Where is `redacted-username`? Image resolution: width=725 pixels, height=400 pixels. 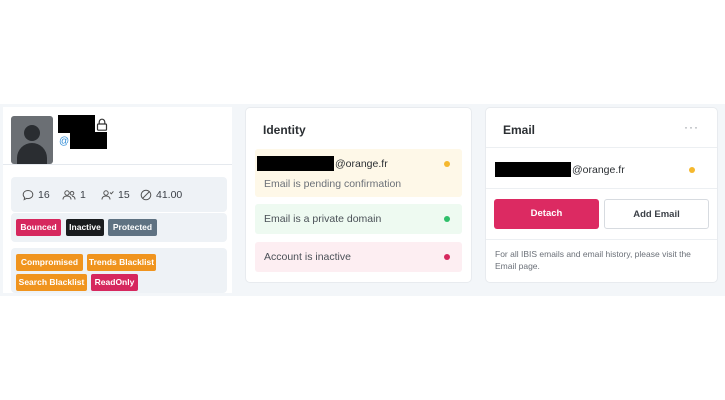 redacted-username is located at coordinates (76, 124).